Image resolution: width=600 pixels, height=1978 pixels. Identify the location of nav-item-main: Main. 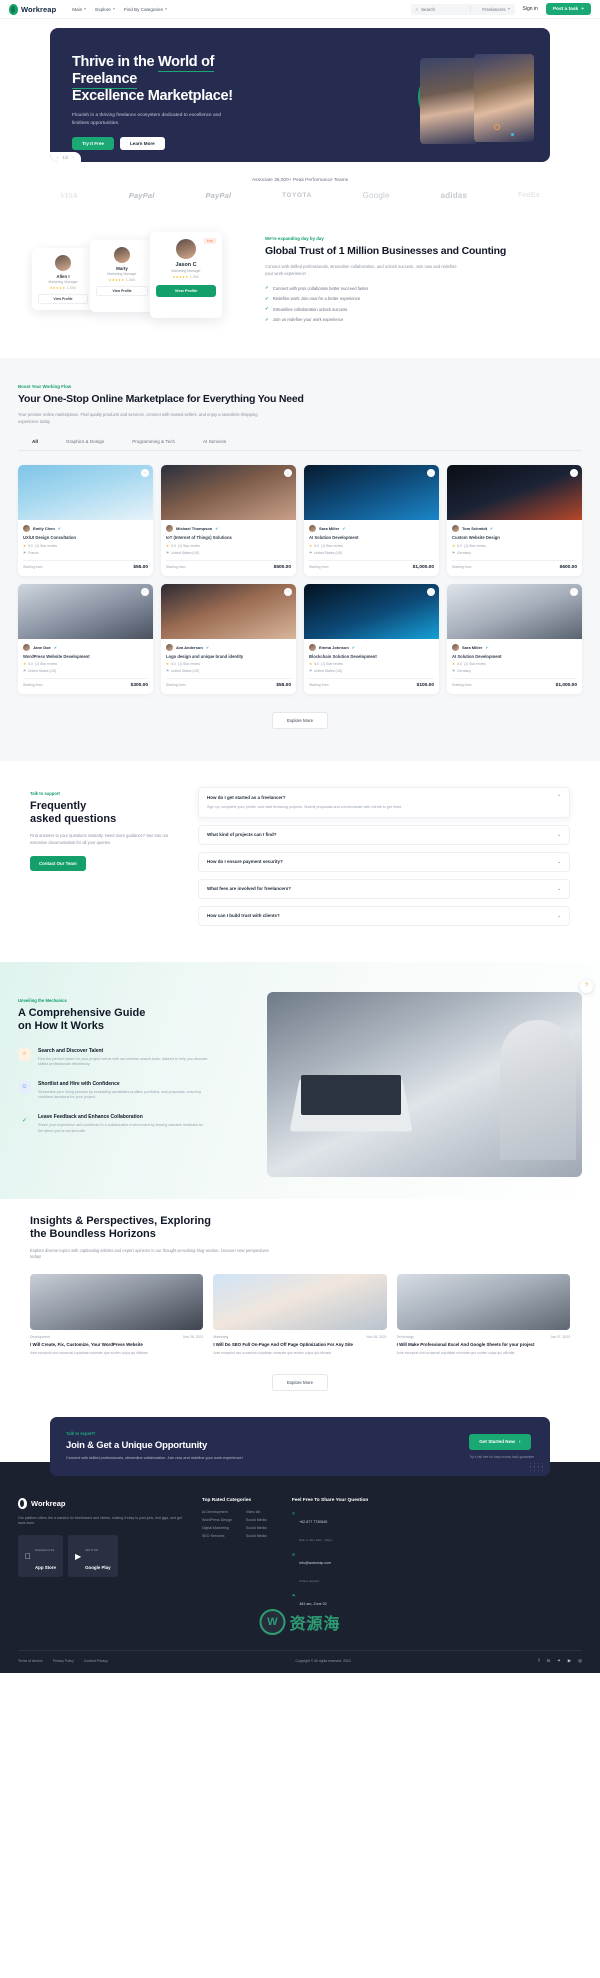
(79, 9).